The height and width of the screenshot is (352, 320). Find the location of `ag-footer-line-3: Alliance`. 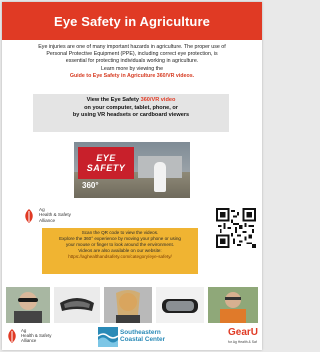

ag-footer-line-3: Alliance is located at coordinates (29, 341).